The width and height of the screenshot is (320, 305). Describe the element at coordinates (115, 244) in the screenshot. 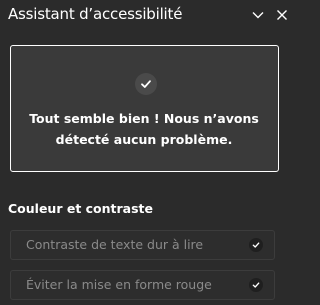

I see `check-item-label: Contraste de texte dur à lire` at that location.